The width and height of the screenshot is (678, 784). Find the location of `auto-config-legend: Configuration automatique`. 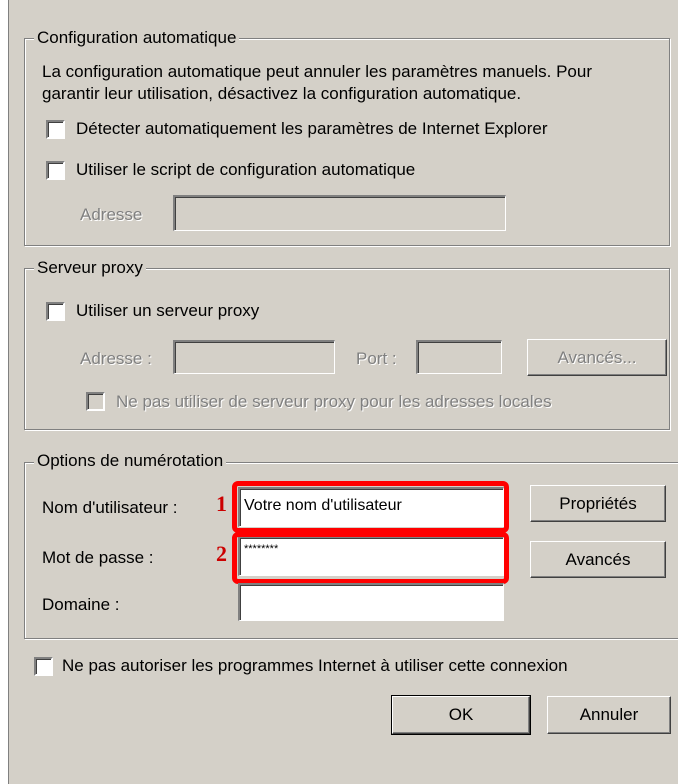

auto-config-legend: Configuration automatique is located at coordinates (137, 38).